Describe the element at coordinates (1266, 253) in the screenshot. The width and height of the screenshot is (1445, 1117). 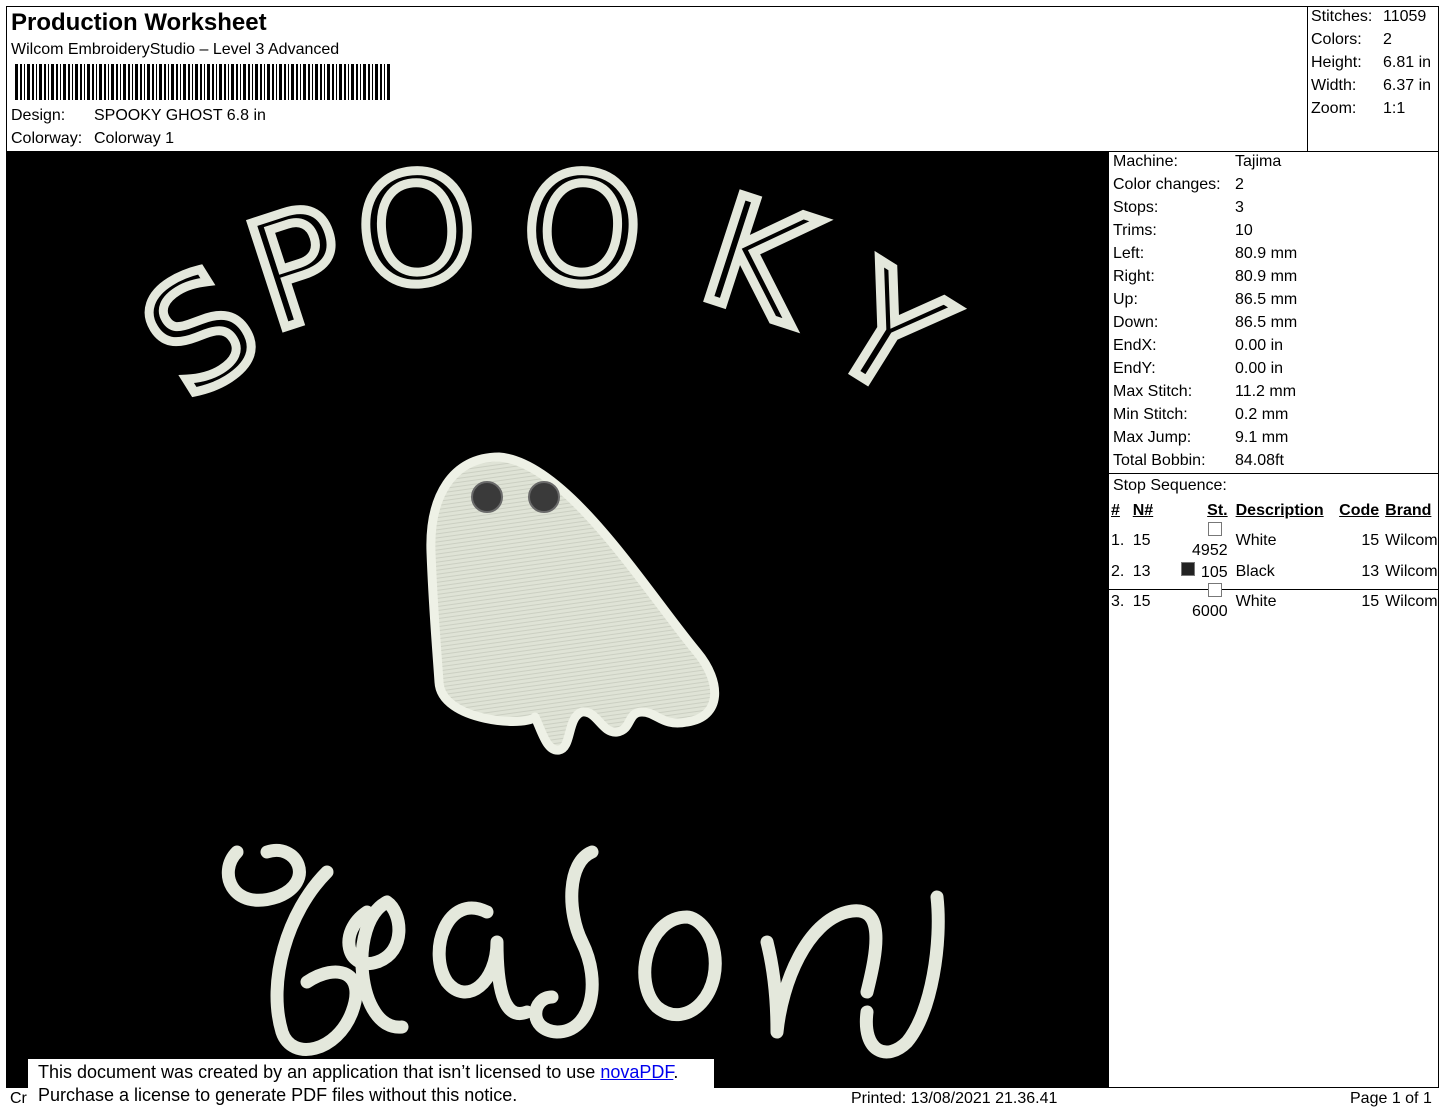
I see `info-value: 80.9 mm` at that location.